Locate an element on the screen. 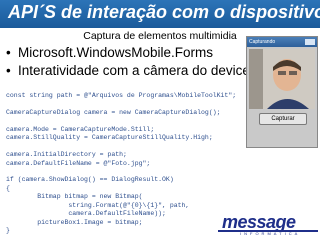 This screenshot has height=240, width=320. code-line: camera.DefaultFileName = @"Foto.jpg"; is located at coordinates (78, 163).